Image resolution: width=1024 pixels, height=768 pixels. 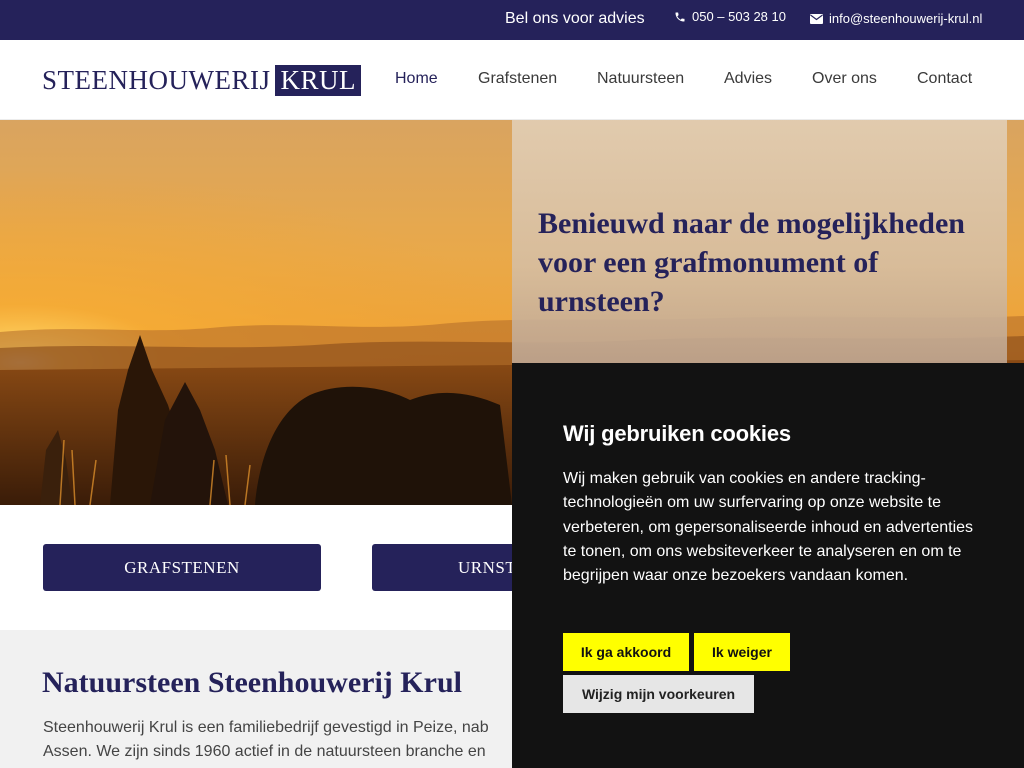 I want to click on logo-text-krul: KRUL, so click(x=318, y=80).